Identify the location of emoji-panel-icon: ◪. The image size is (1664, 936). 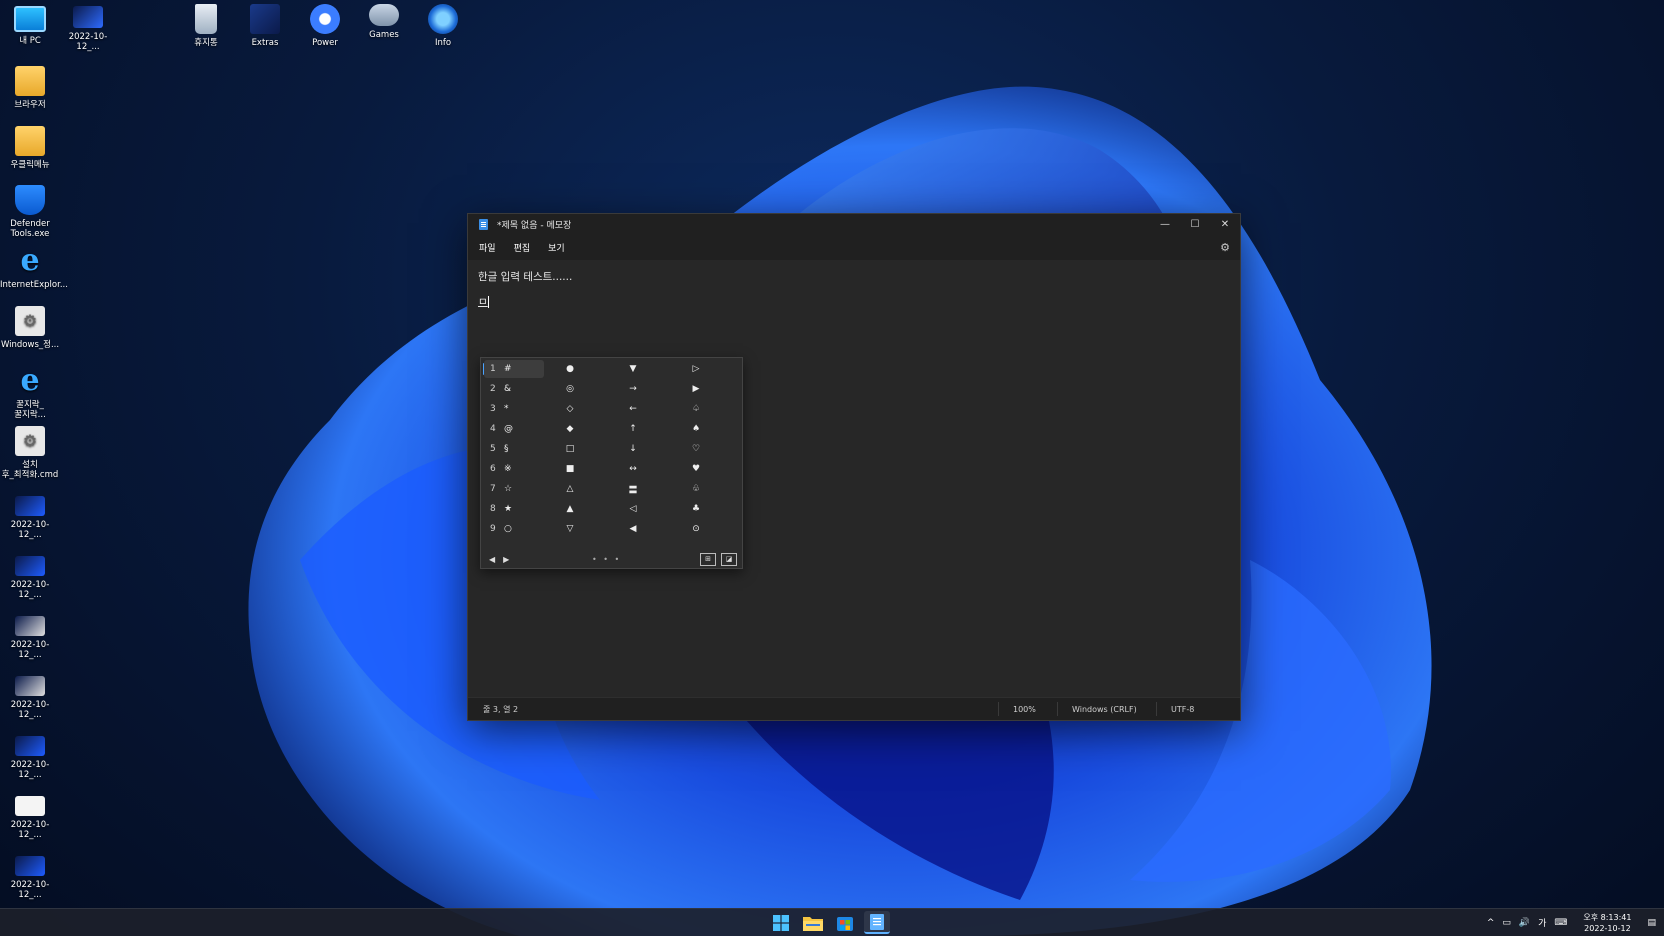
(729, 559).